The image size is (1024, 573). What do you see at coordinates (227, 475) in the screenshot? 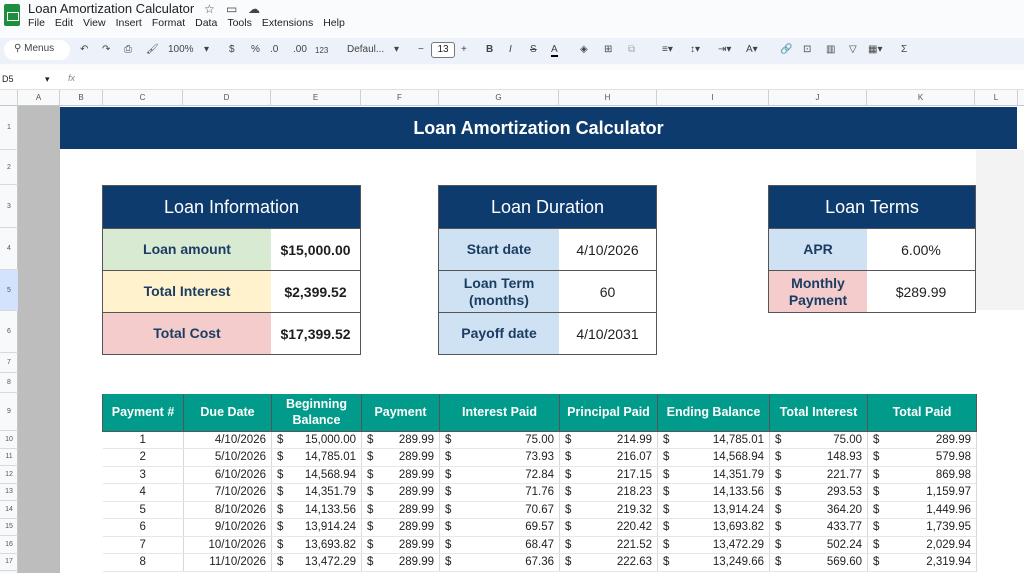
I see `due-date-cell: 6/10/2026` at bounding box center [227, 475].